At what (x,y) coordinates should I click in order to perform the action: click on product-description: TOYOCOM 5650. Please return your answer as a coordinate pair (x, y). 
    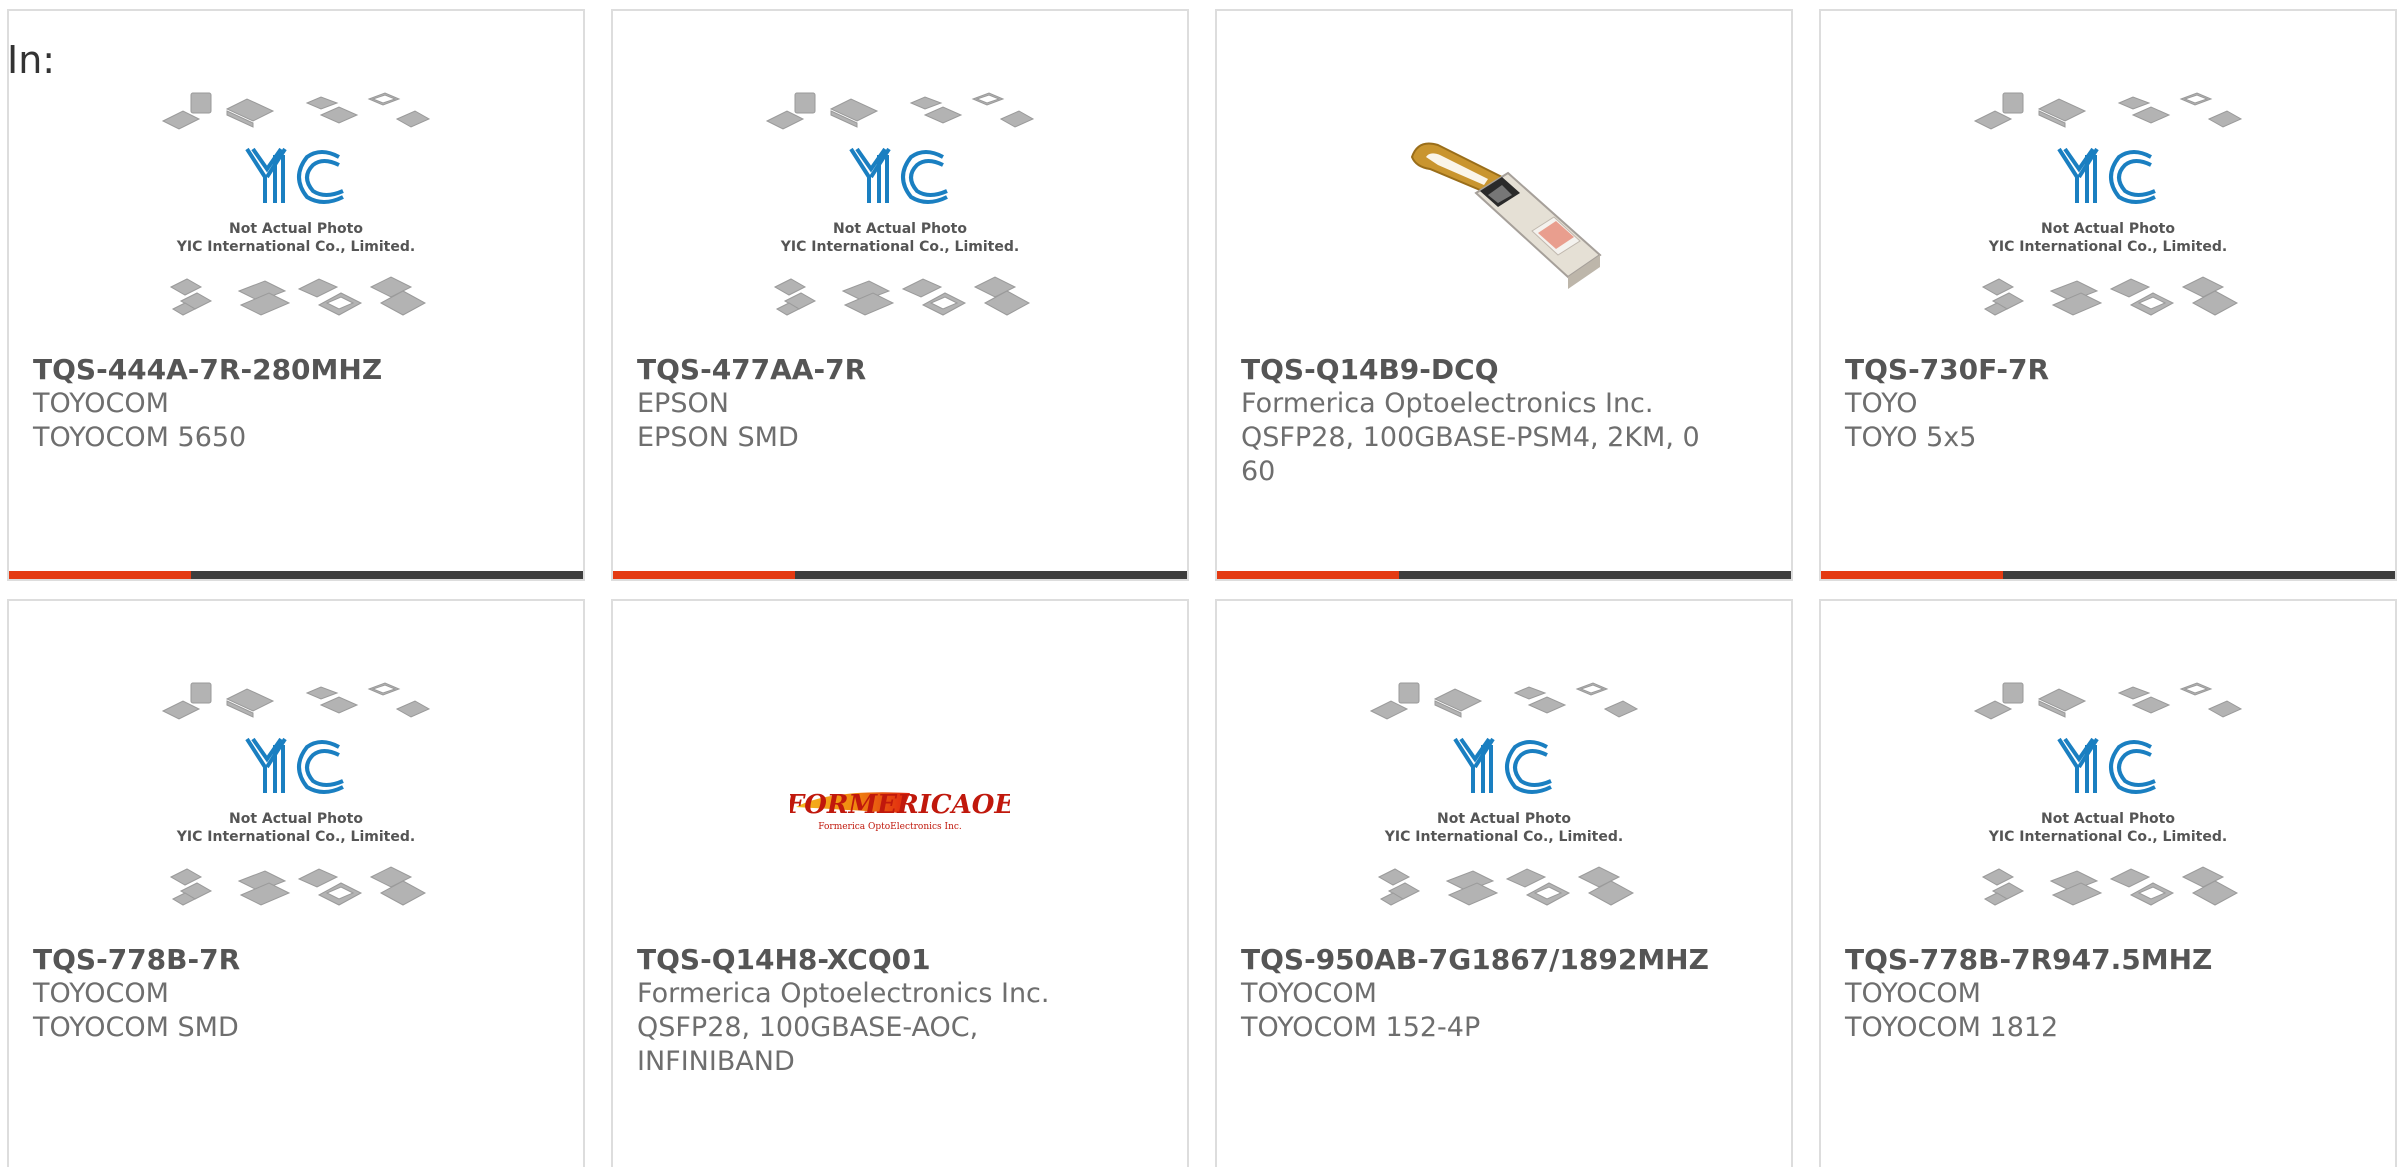
    Looking at the image, I should click on (140, 437).